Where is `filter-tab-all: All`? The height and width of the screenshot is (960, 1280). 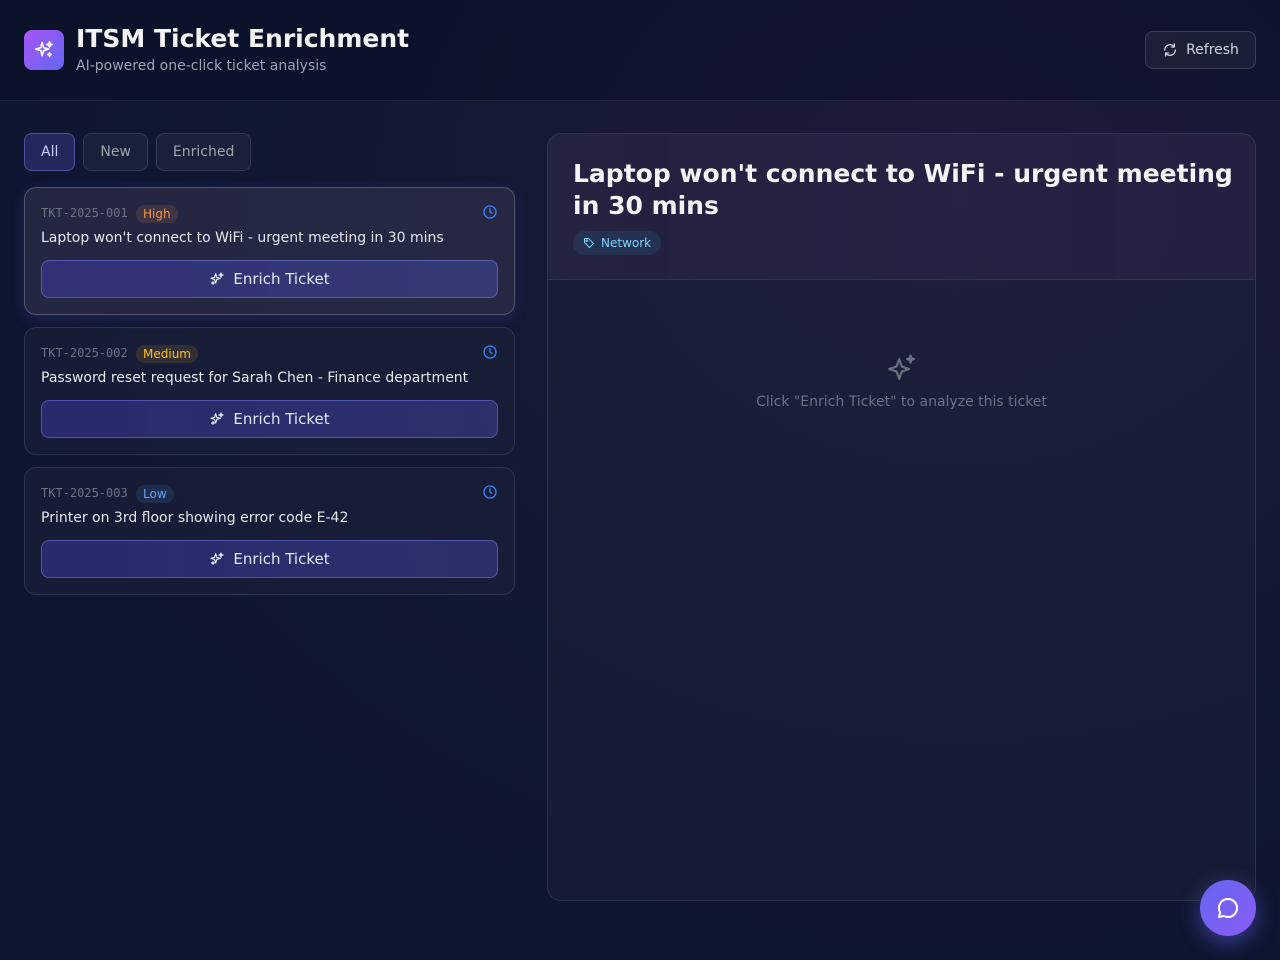
filter-tab-all: All is located at coordinates (50, 152).